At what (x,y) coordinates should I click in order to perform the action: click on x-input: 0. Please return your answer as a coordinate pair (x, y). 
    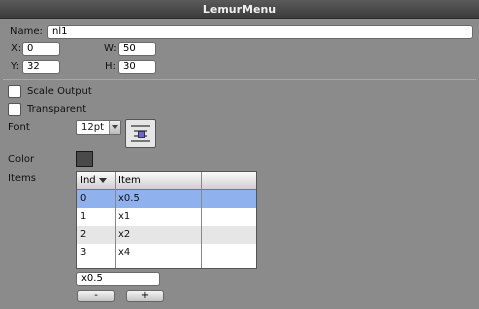
    Looking at the image, I should click on (41, 49).